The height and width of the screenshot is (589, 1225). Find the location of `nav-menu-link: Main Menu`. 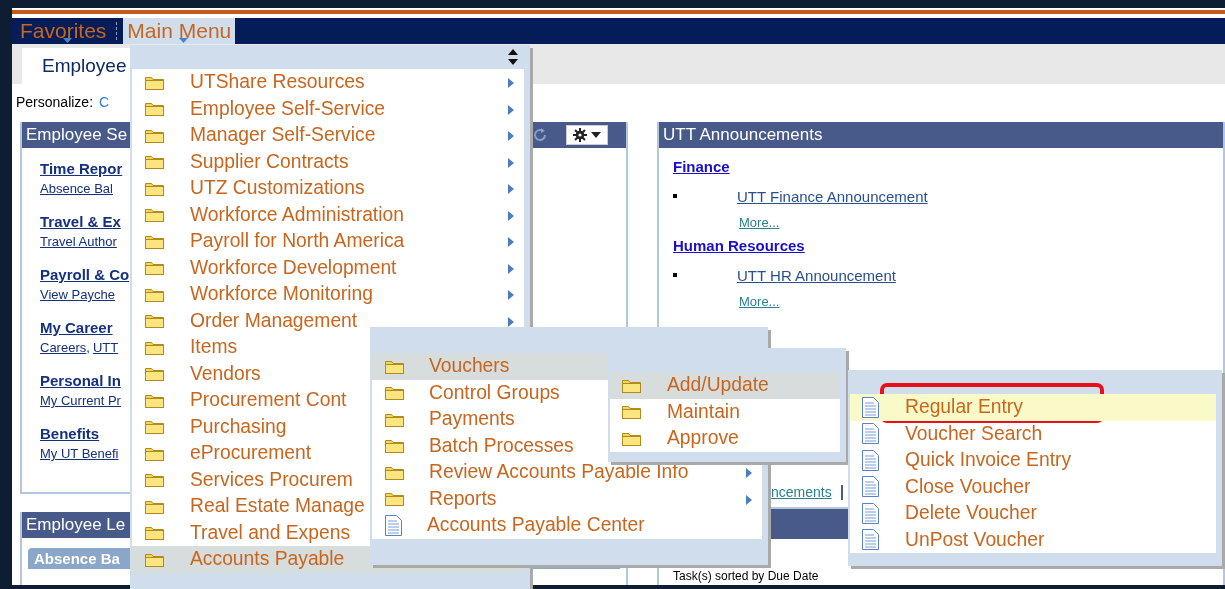

nav-menu-link: Main Menu is located at coordinates (179, 31).